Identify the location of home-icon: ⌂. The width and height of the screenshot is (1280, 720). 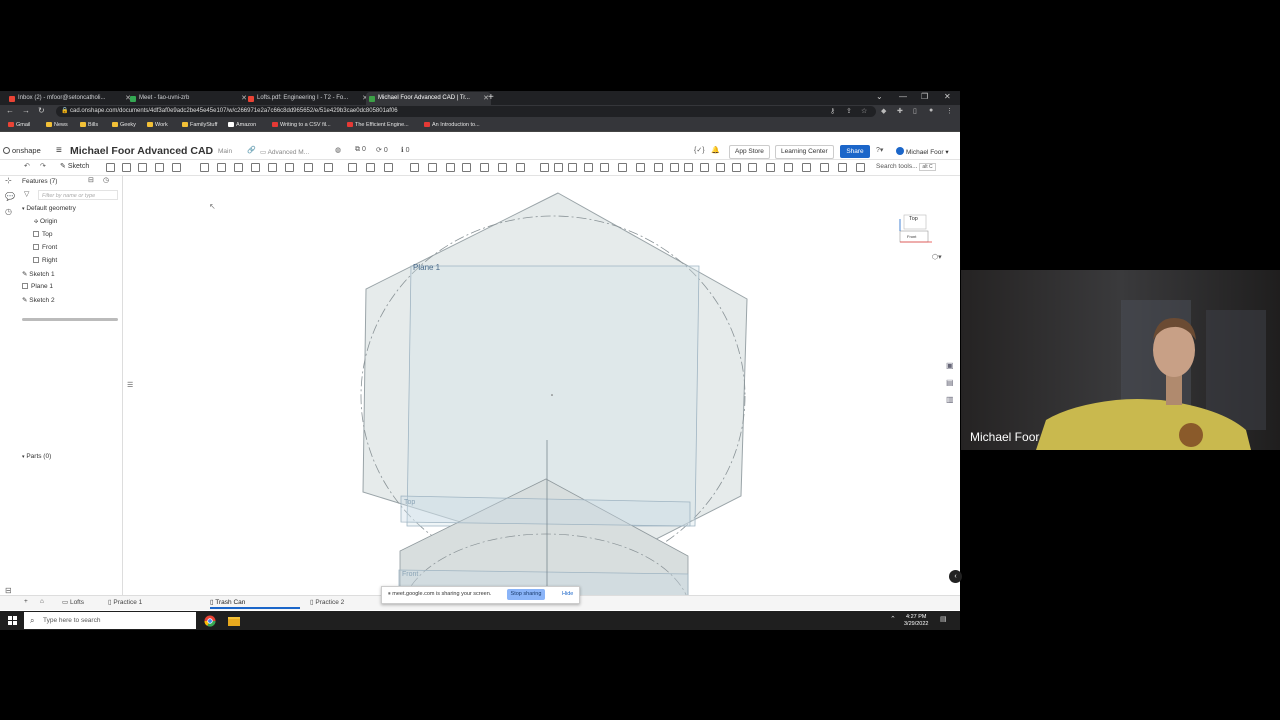
(42, 601).